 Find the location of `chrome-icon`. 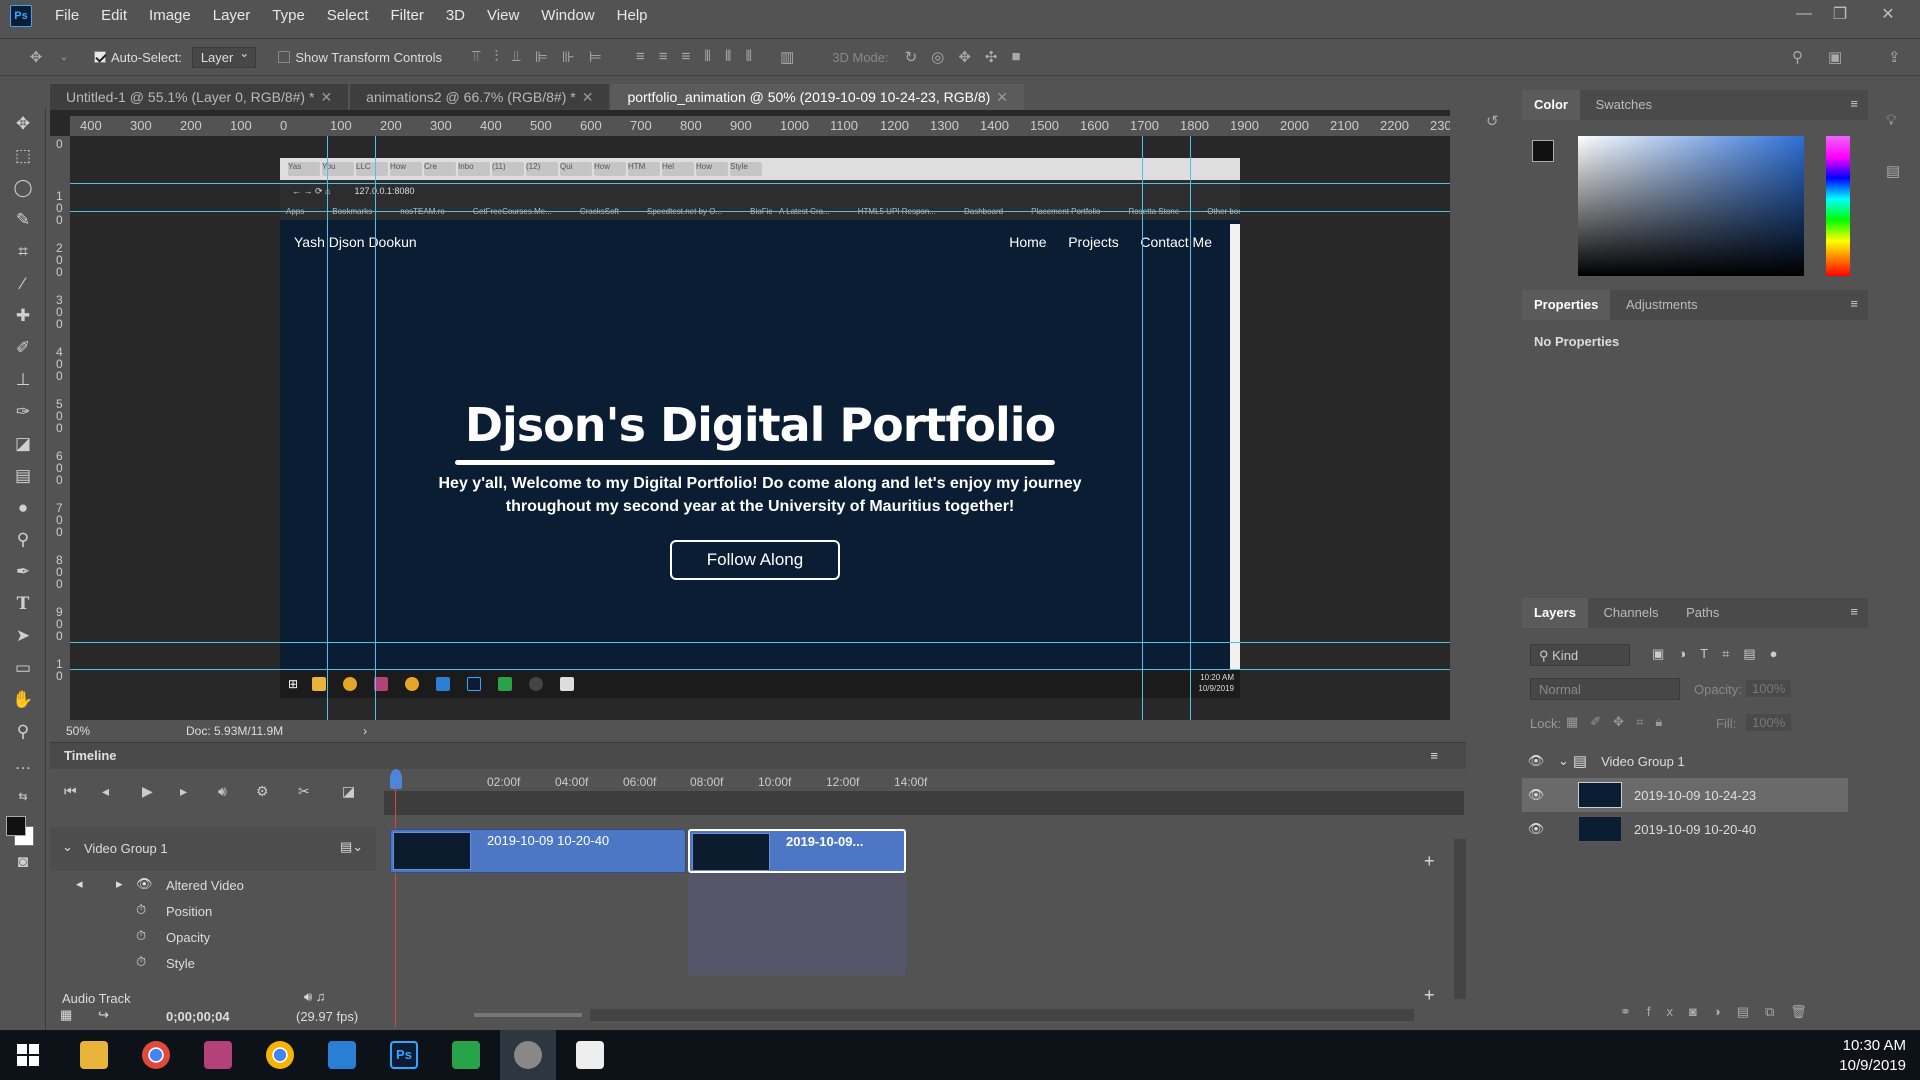

chrome-icon is located at coordinates (156, 1055).